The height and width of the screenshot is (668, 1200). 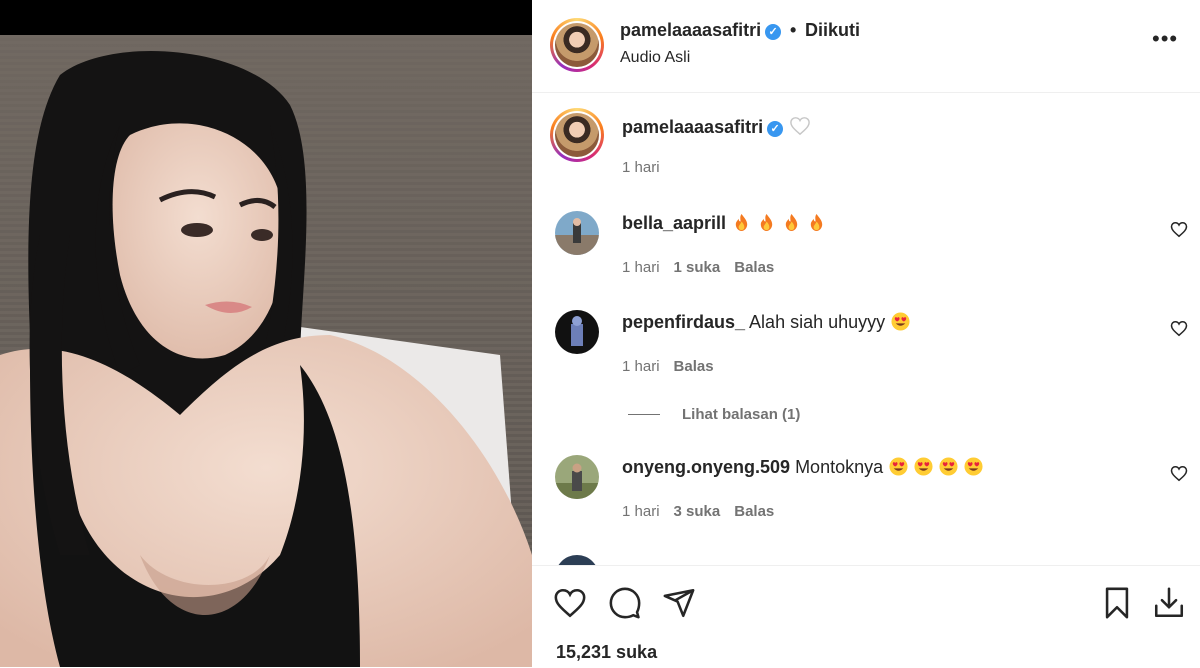 I want to click on comment-likes: 3 suka, so click(x=697, y=511).